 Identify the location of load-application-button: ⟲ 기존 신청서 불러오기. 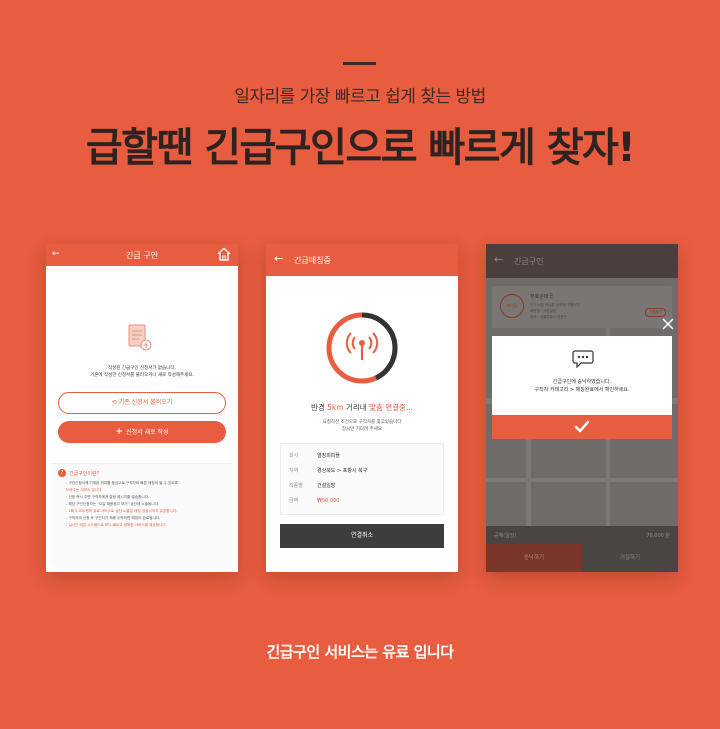
(142, 403).